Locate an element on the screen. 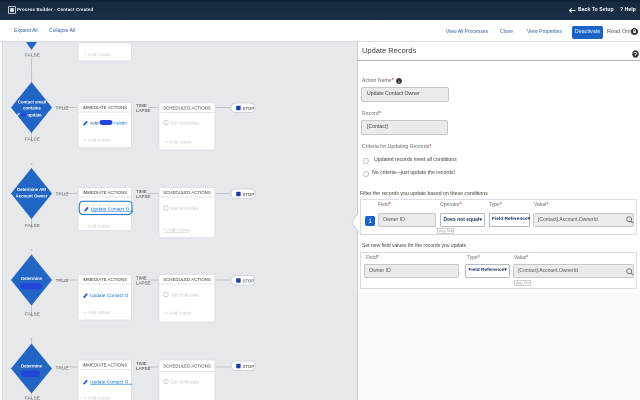 This screenshot has width=640, height=400. svg-text: Determine AM is located at coordinates (31, 189).